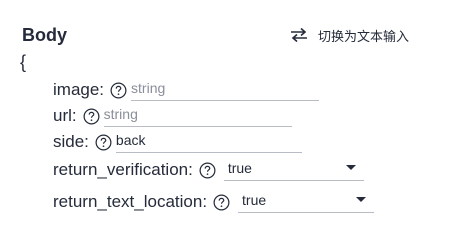  I want to click on field-url-label: url:, so click(65, 115).